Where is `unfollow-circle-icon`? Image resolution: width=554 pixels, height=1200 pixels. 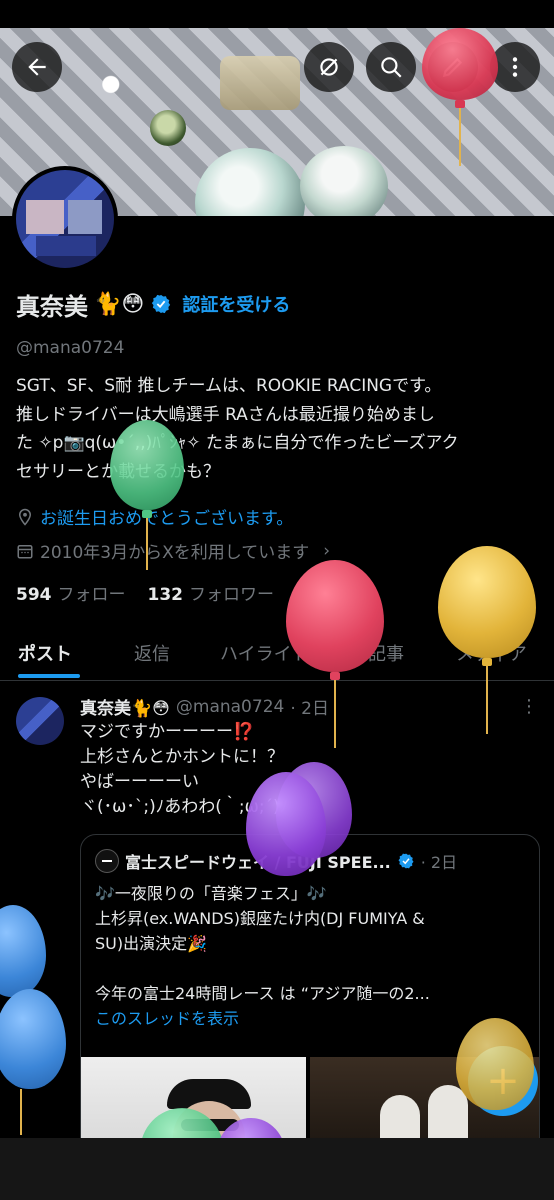
unfollow-circle-icon is located at coordinates (329, 67).